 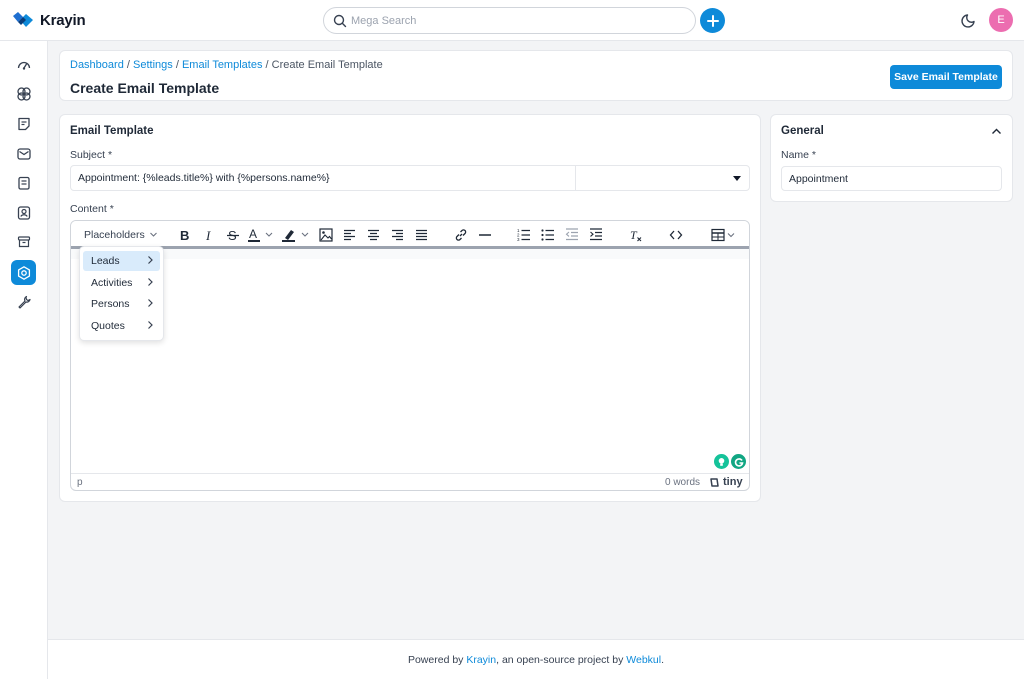 I want to click on menu-item-quotes: Quotes, so click(x=121, y=326).